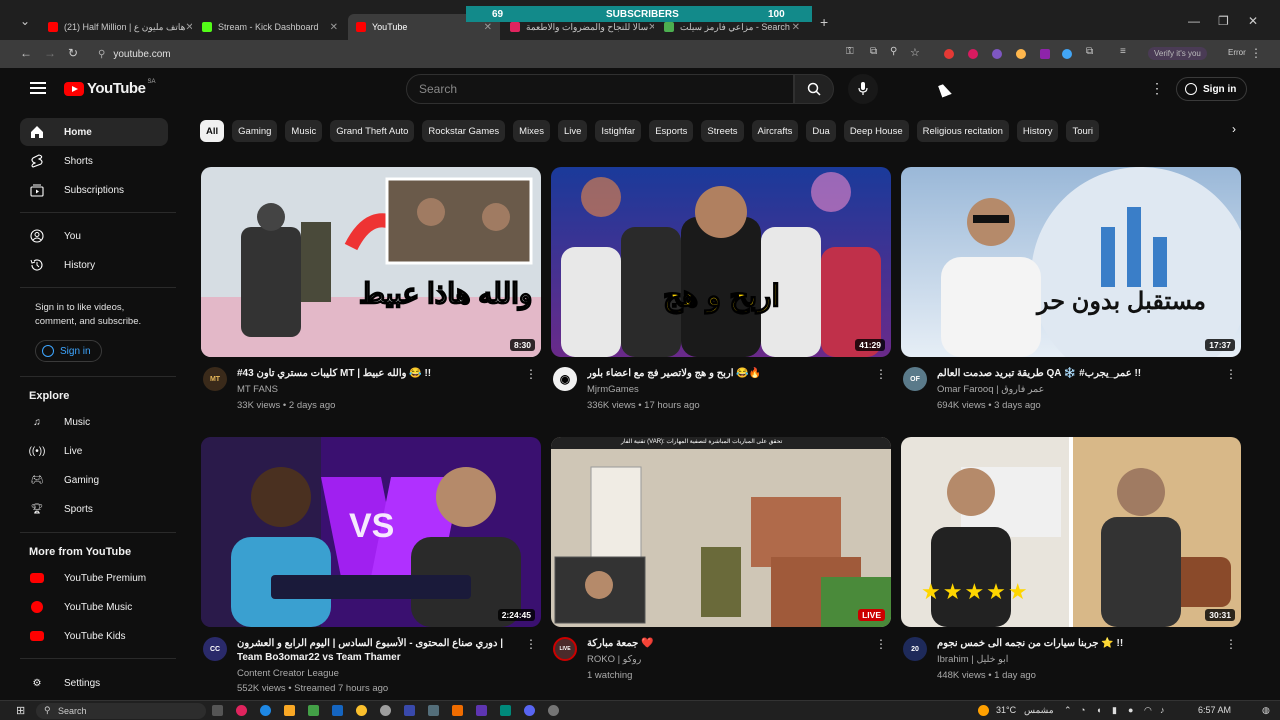  I want to click on media-controls-icon: ≡, so click(1123, 51).